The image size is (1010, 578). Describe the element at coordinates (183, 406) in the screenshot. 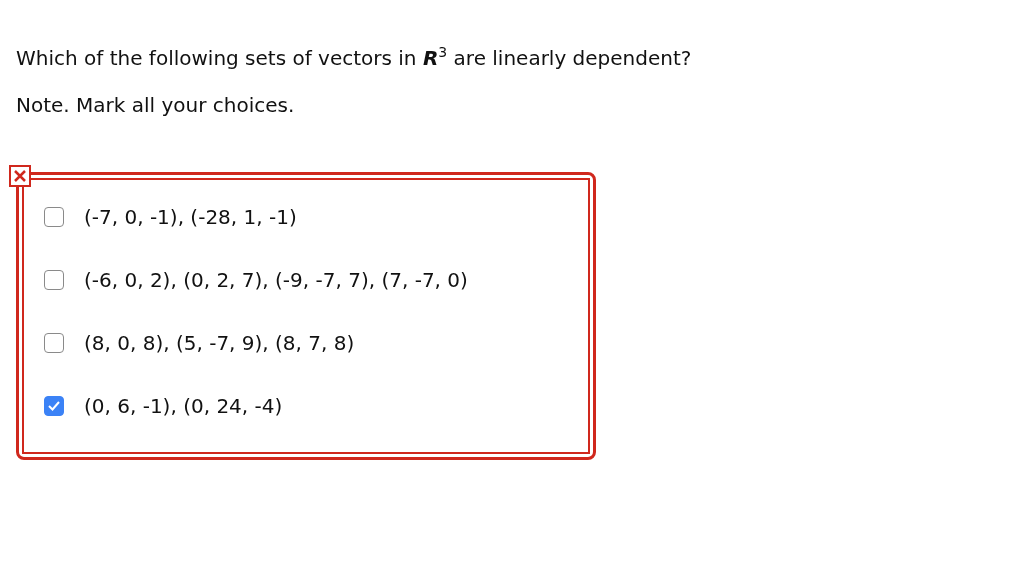

I see `choice-label: (0, 6, -1), (0, 24, -4)` at that location.